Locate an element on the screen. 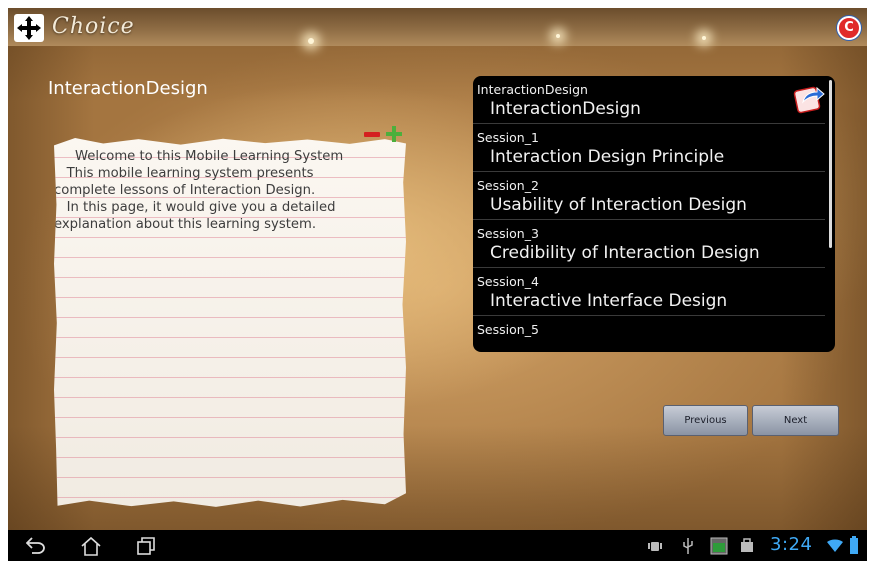 Image resolution: width=875 pixels, height=561 pixels. bag-icon is located at coordinates (747, 545).